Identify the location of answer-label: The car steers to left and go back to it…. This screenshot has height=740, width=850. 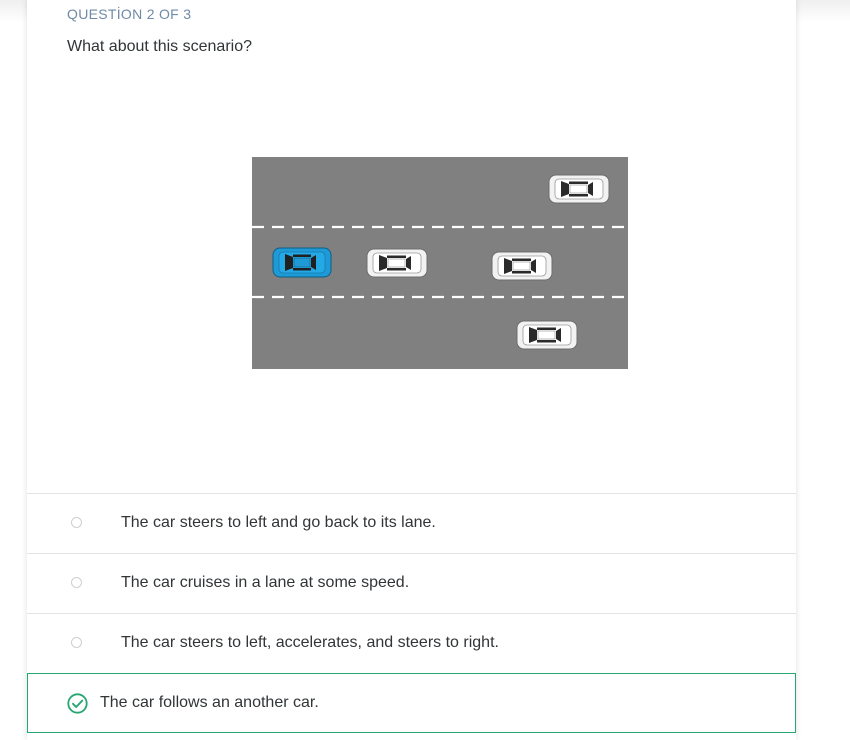
(278, 522).